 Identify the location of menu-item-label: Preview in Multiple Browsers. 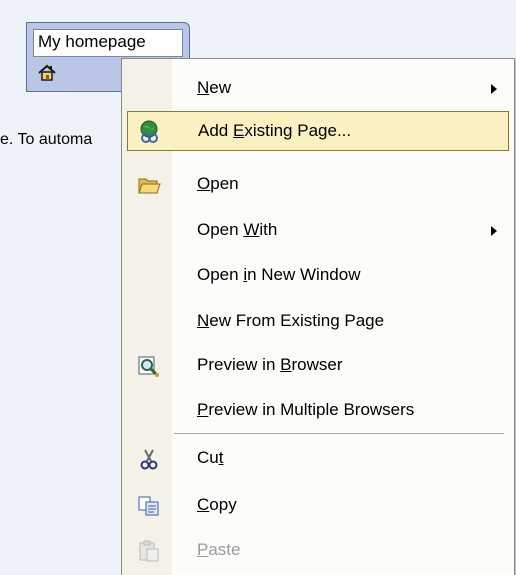
(306, 409).